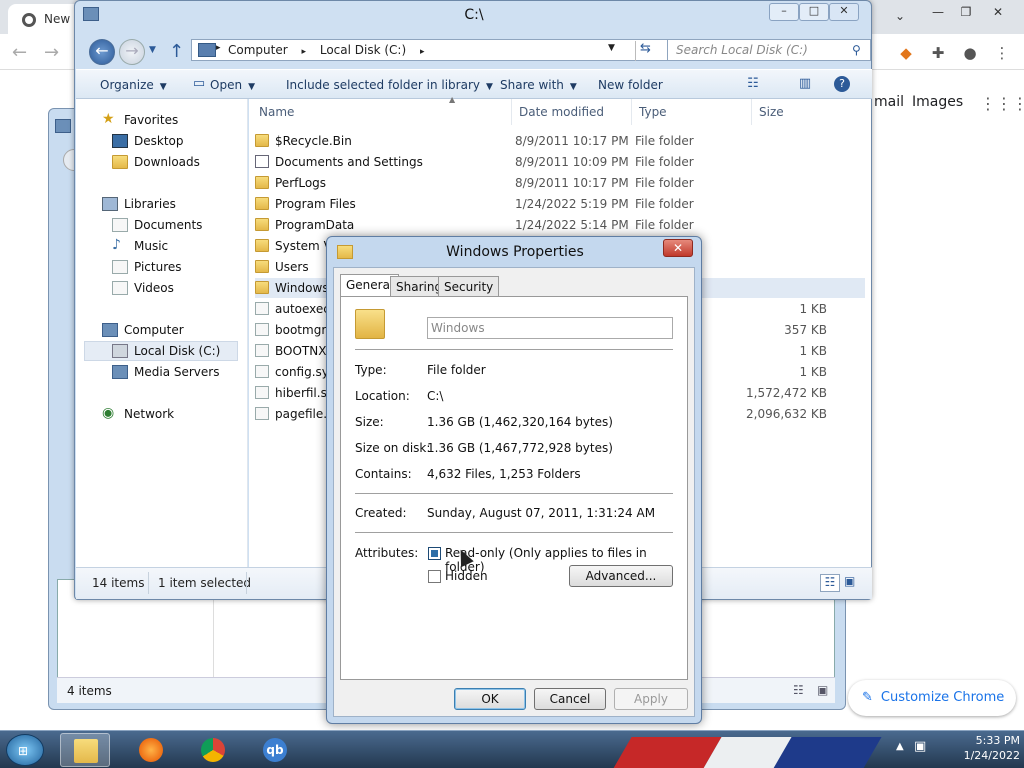 This screenshot has height=768, width=1024. I want to click on chevron-down-icon: ⌄, so click(900, 17).